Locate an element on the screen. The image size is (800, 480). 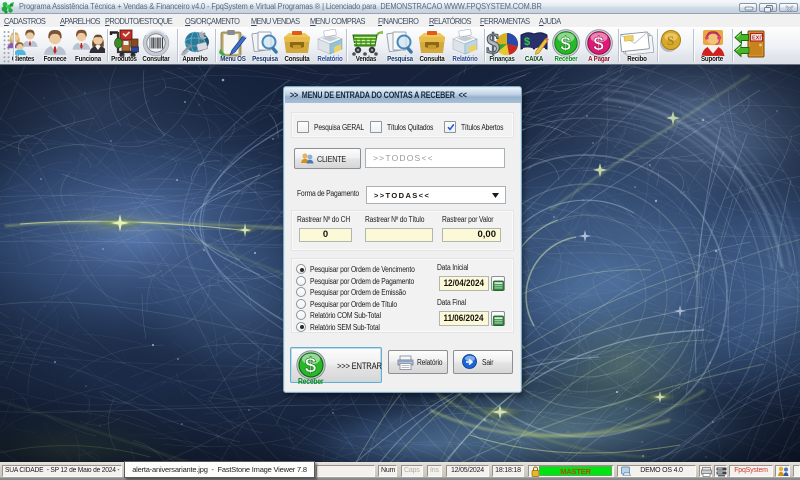
svg-text: EXIT is located at coordinates (758, 39).